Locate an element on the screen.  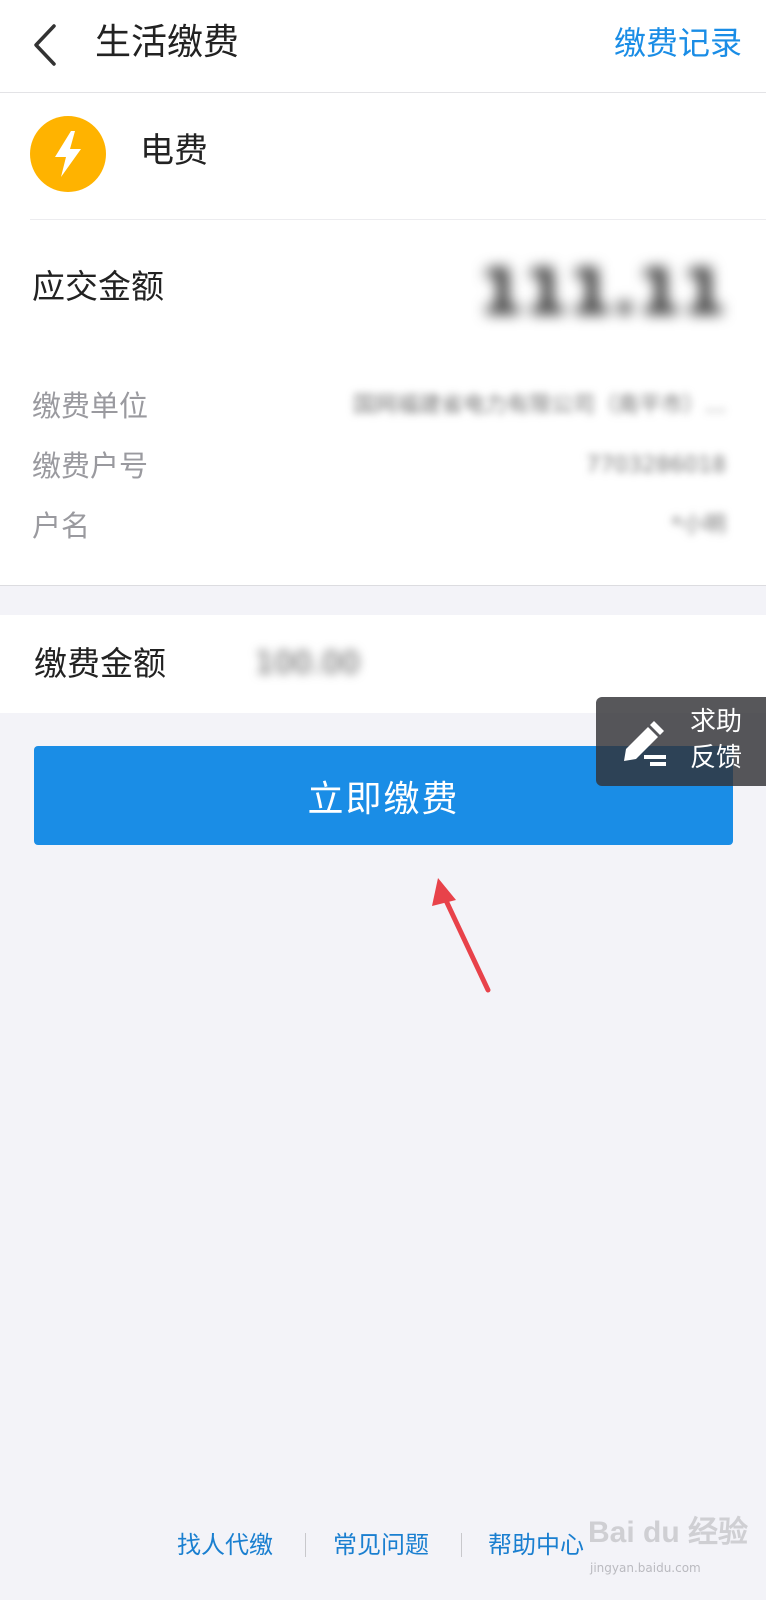
back-button is located at coordinates (48, 45).